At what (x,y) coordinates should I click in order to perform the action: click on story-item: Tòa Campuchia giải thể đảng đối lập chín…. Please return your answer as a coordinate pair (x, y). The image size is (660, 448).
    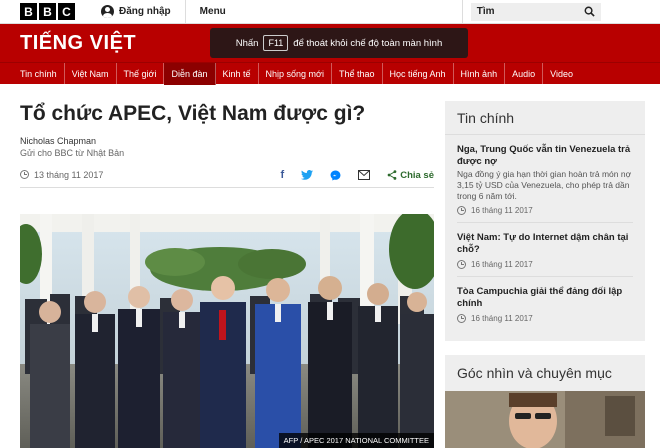
    Looking at the image, I should click on (545, 303).